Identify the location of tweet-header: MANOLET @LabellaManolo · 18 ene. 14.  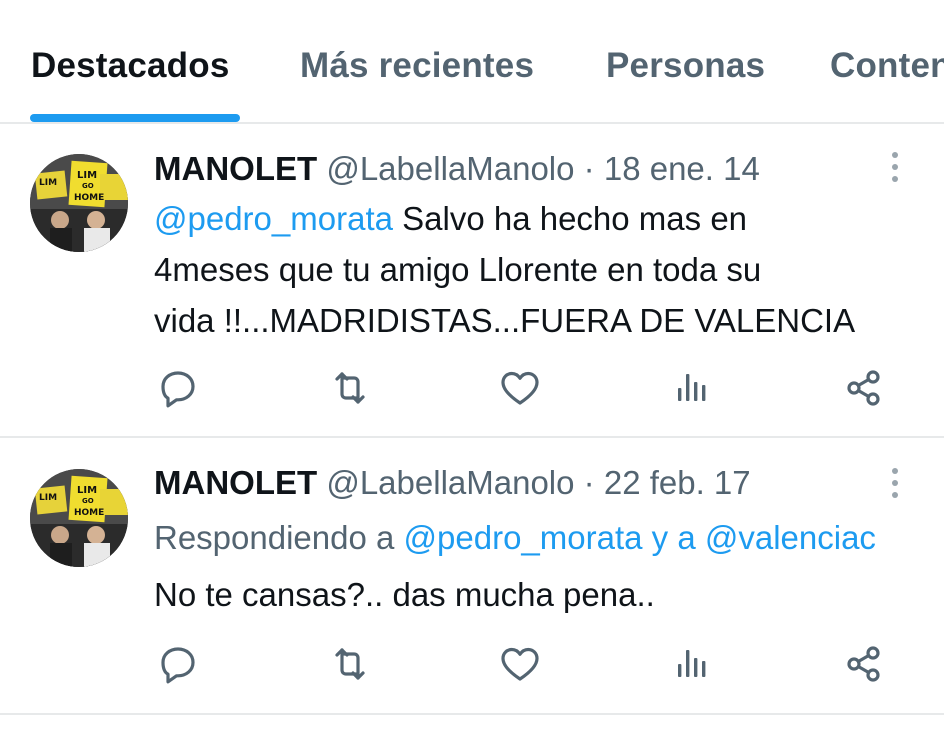
(457, 169).